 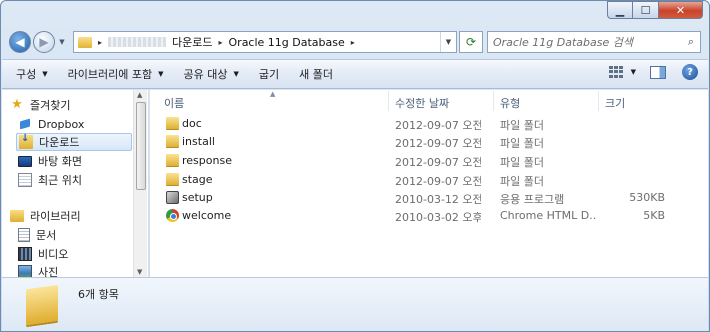 I want to click on view-details-icon, so click(x=616, y=72).